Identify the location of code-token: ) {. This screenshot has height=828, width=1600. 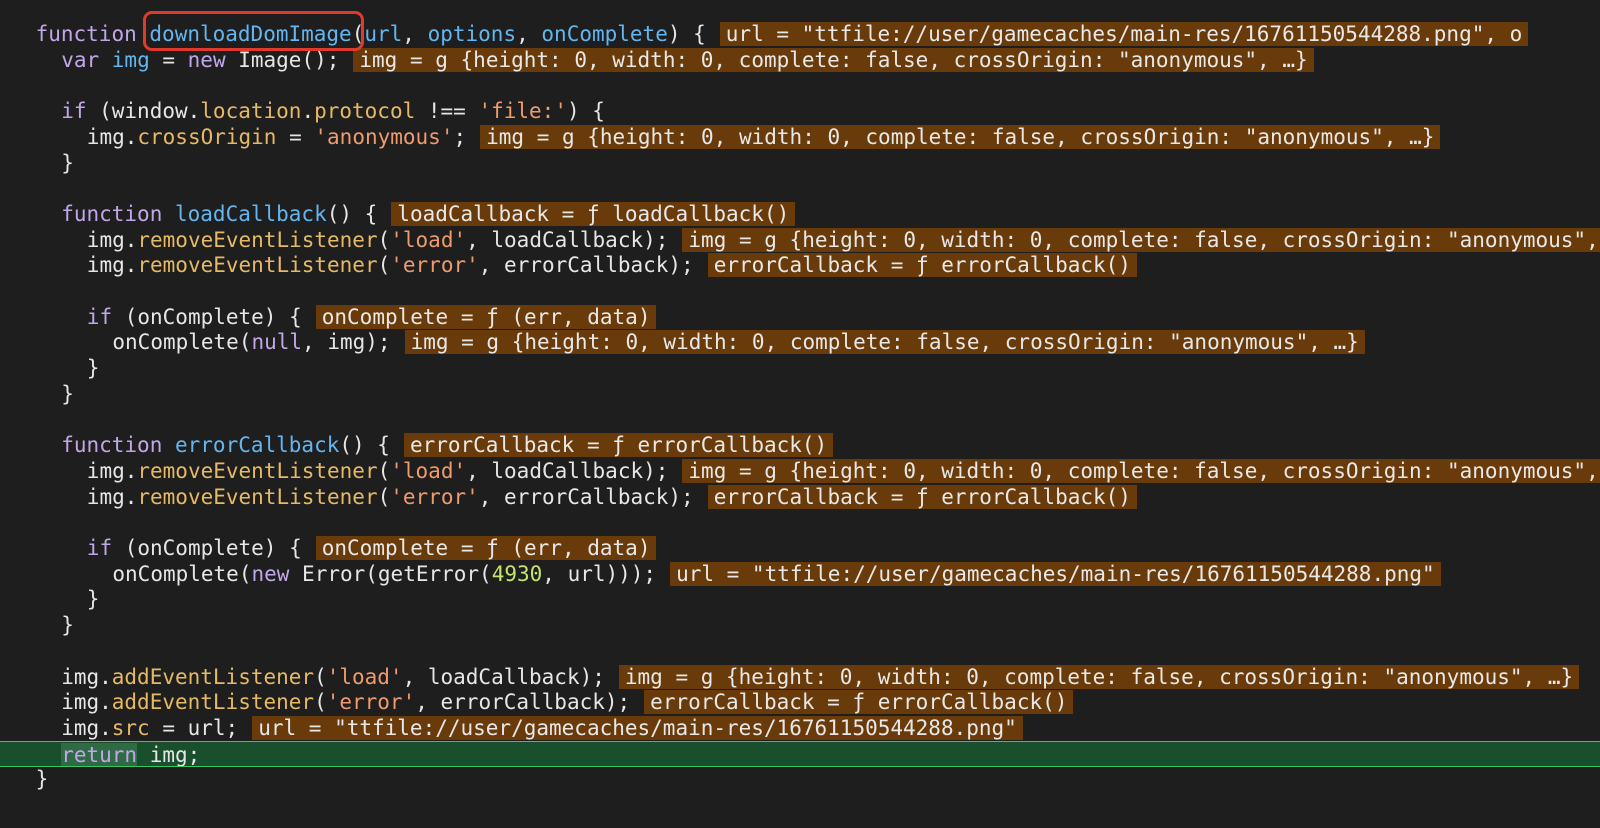
(585, 111).